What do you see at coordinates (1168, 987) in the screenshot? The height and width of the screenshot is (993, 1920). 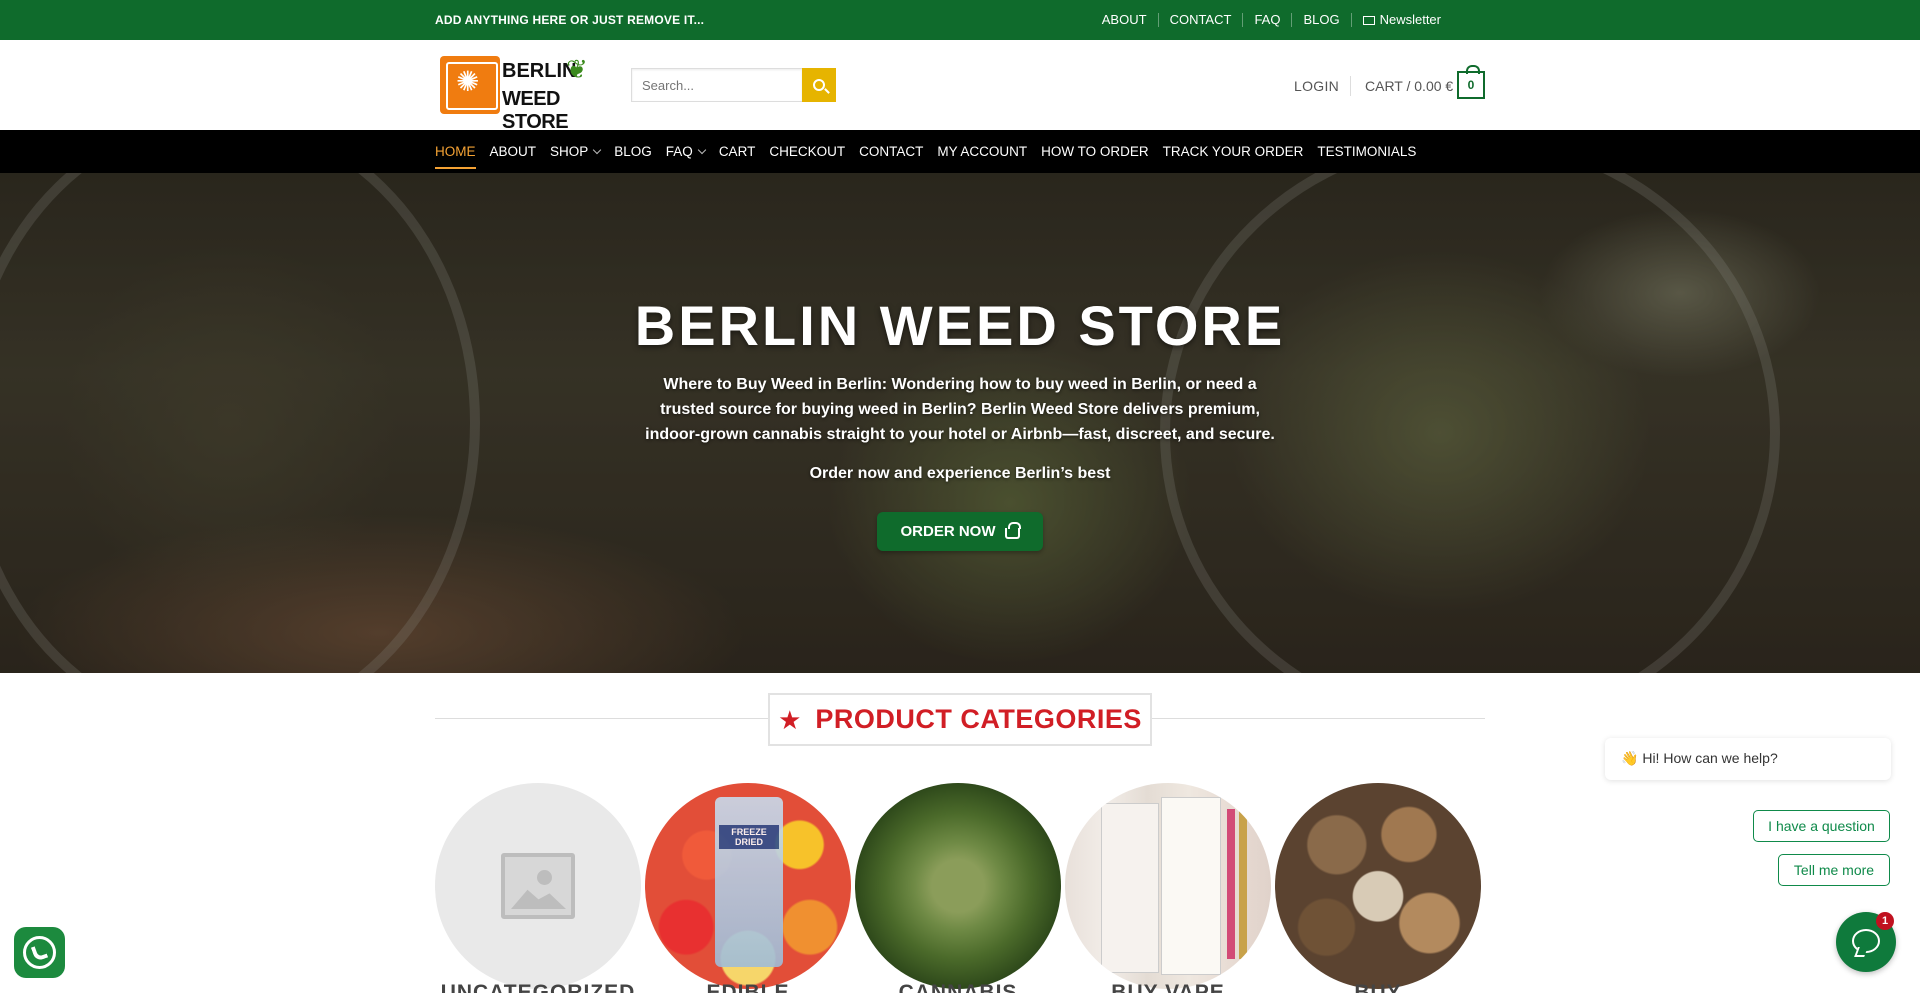 I see `category-label: BUY VAPE` at bounding box center [1168, 987].